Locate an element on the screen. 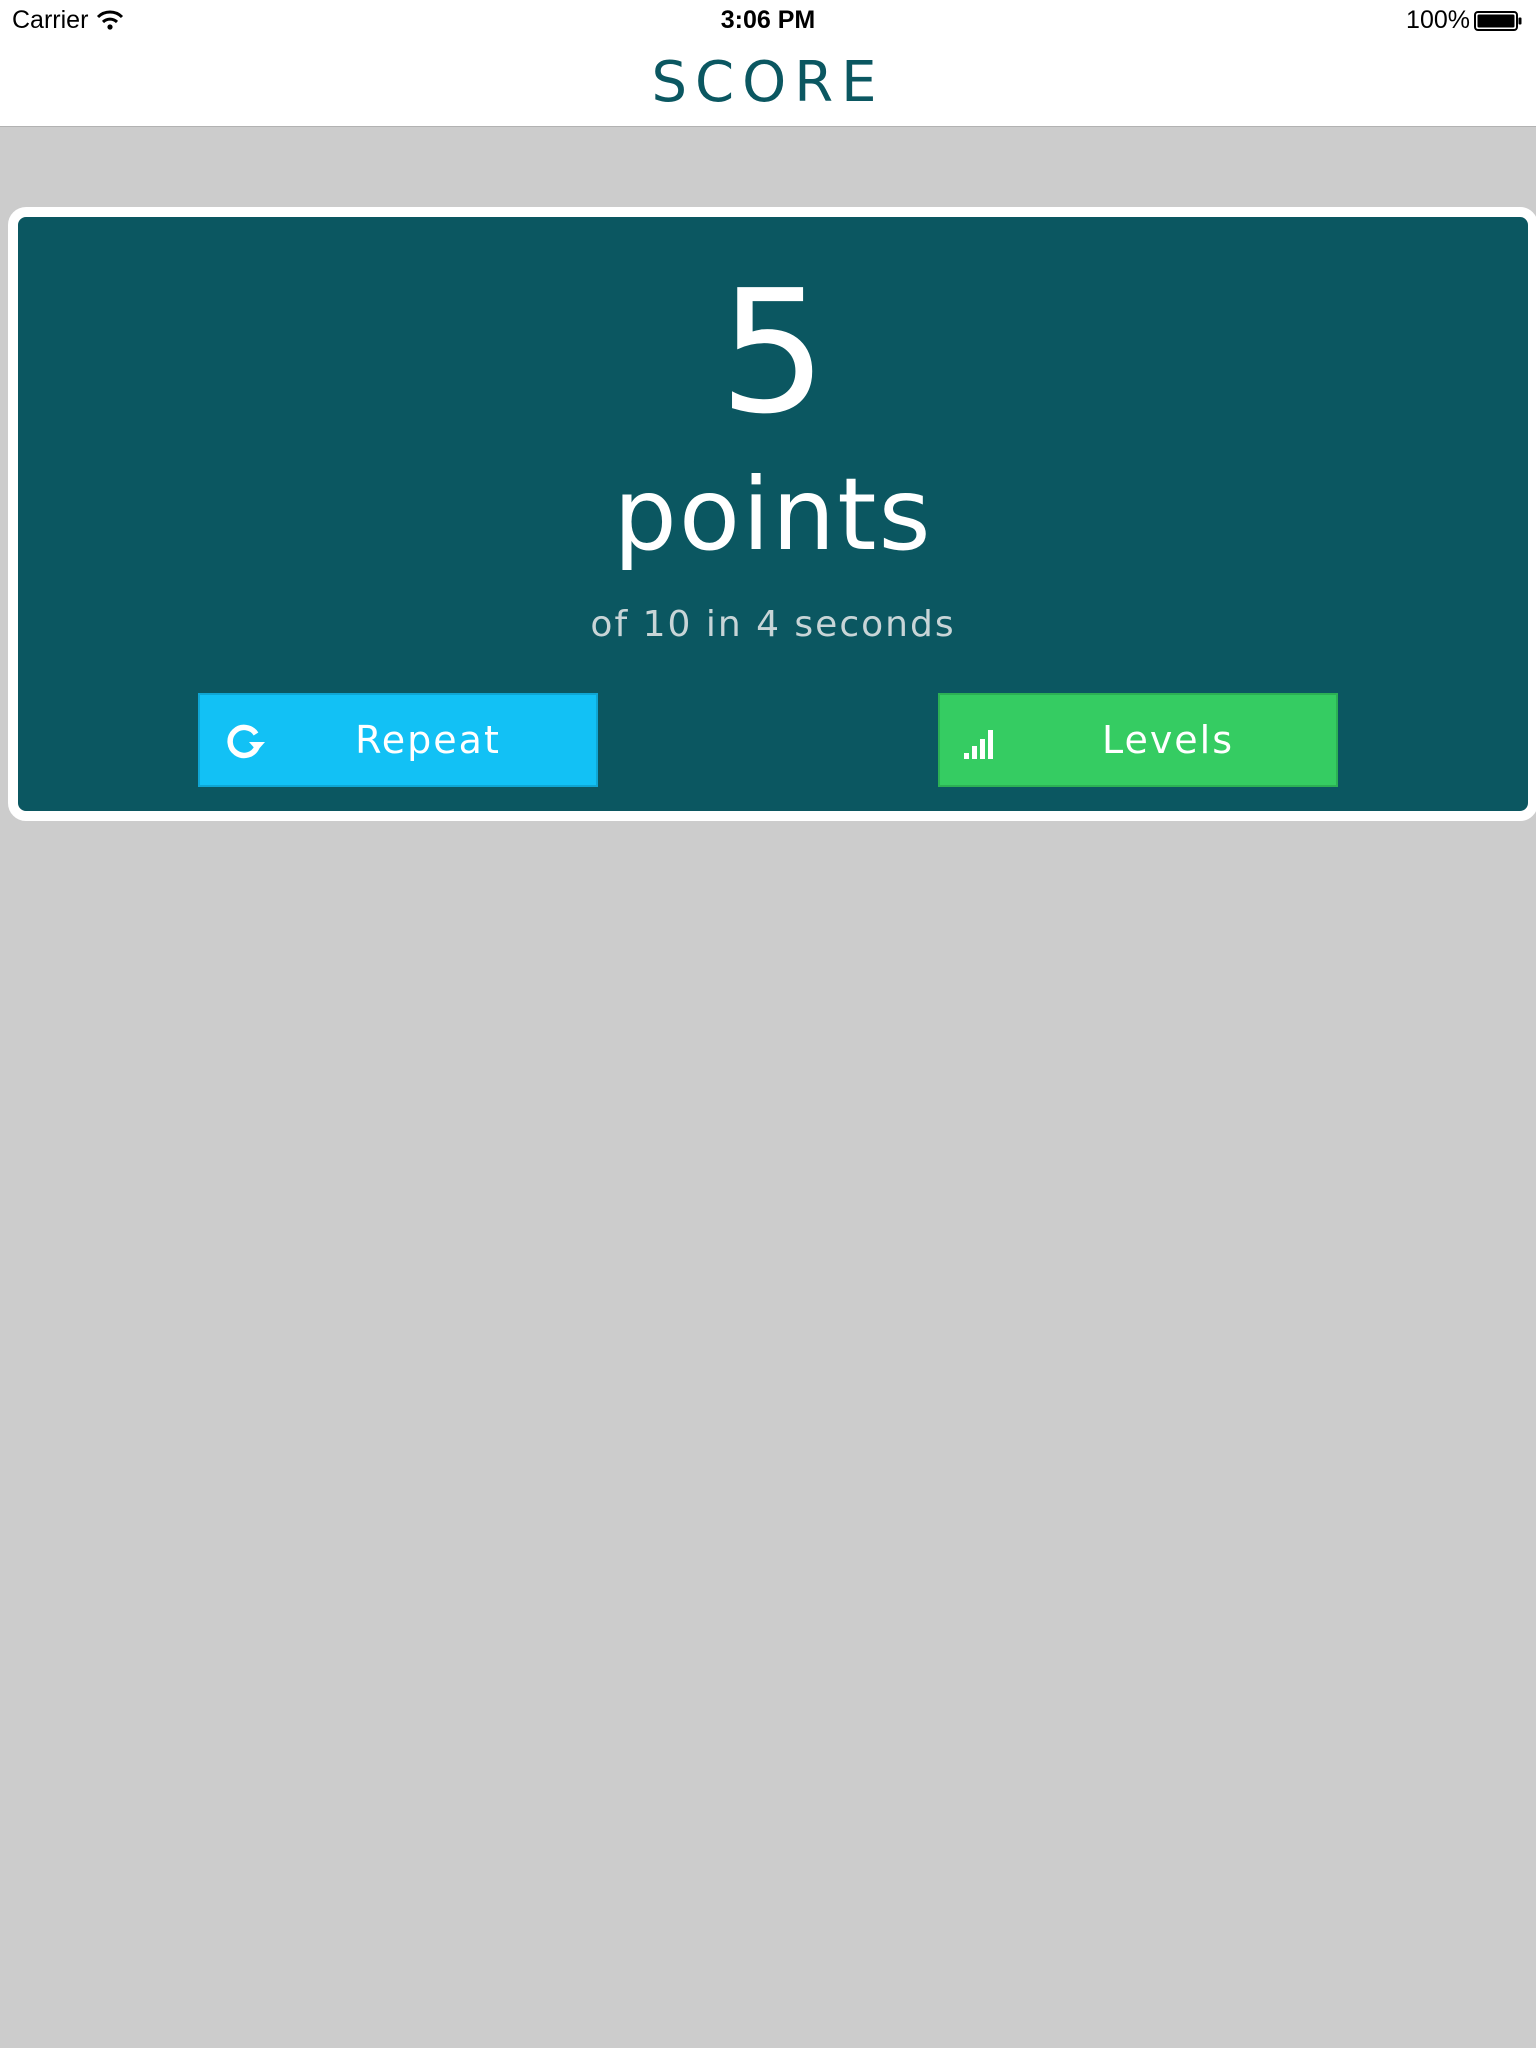 Image resolution: width=1536 pixels, height=2048 pixels. repeat-button: Repeat is located at coordinates (398, 740).